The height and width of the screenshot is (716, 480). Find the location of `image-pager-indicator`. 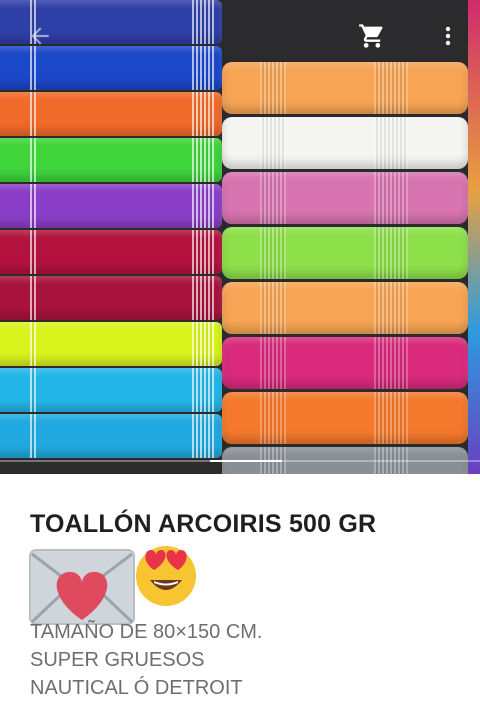

image-pager-indicator is located at coordinates (240, 461).